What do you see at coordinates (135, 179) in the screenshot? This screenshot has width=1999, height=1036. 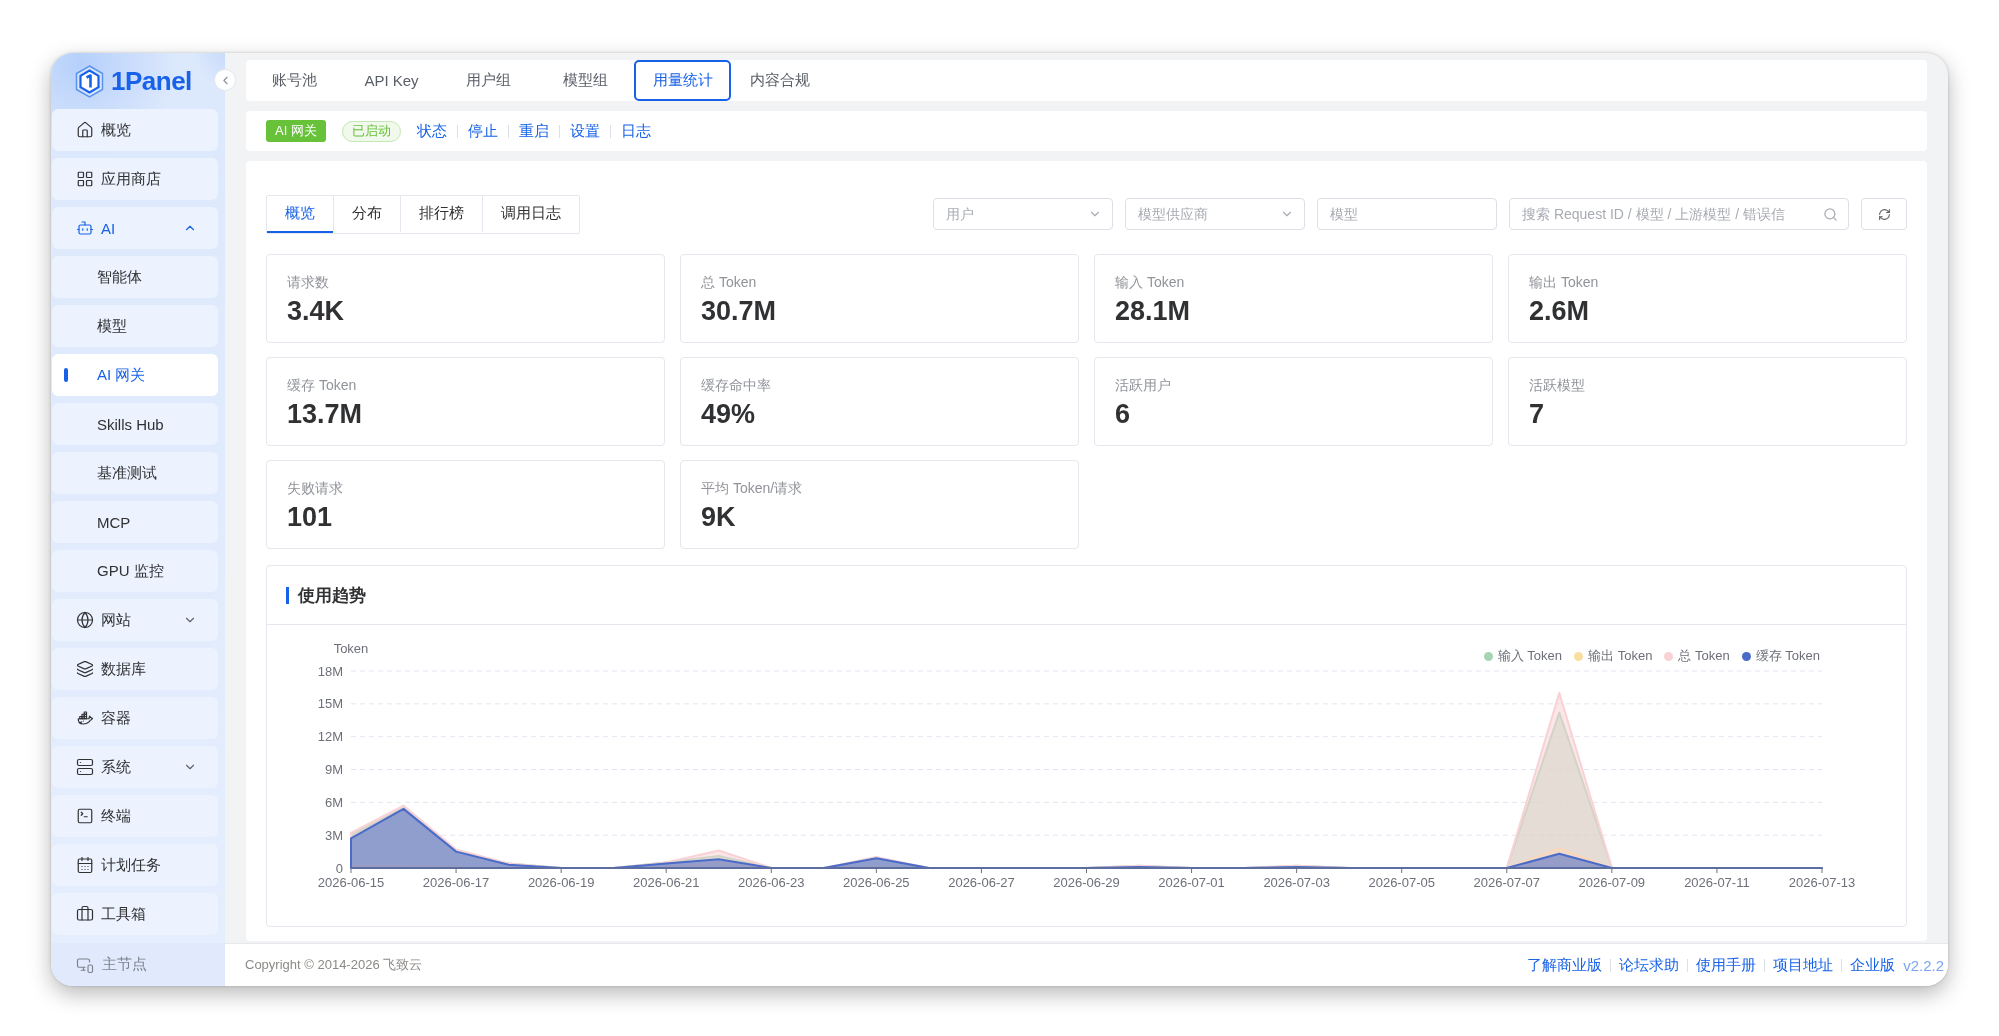 I see `sidebar-item: 应用商店` at bounding box center [135, 179].